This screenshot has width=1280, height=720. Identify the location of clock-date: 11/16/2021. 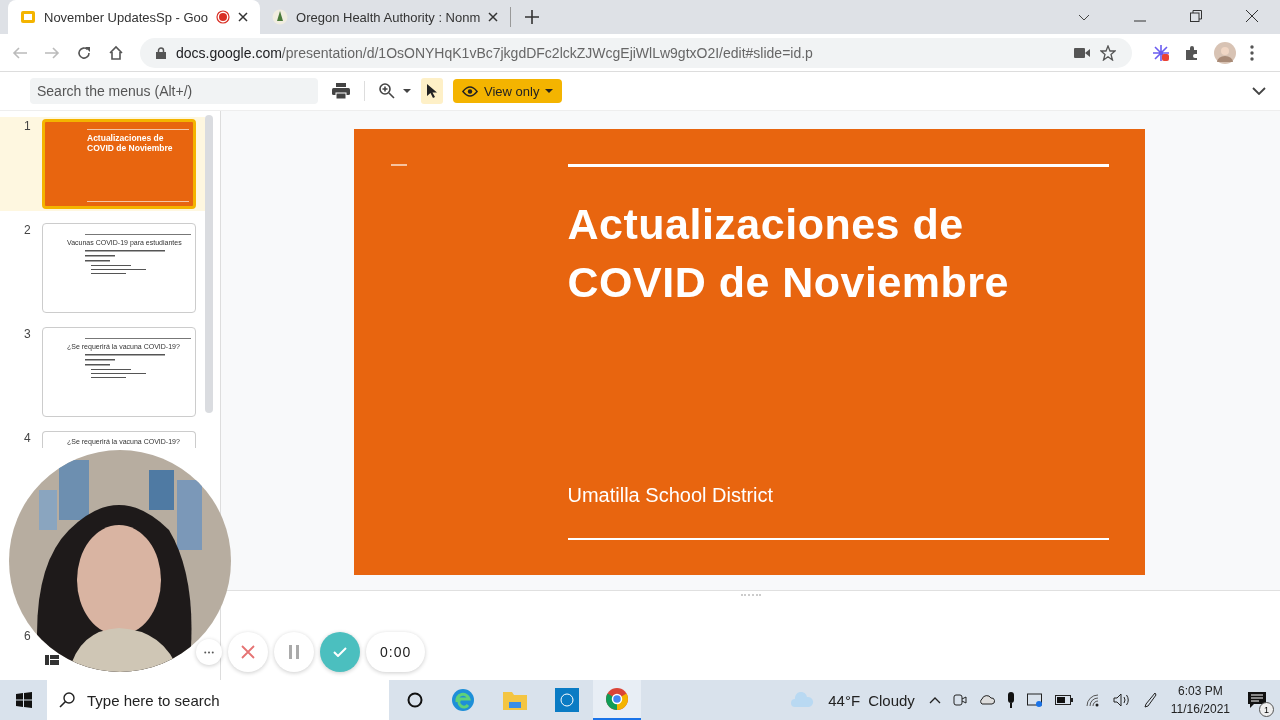
(1200, 709).